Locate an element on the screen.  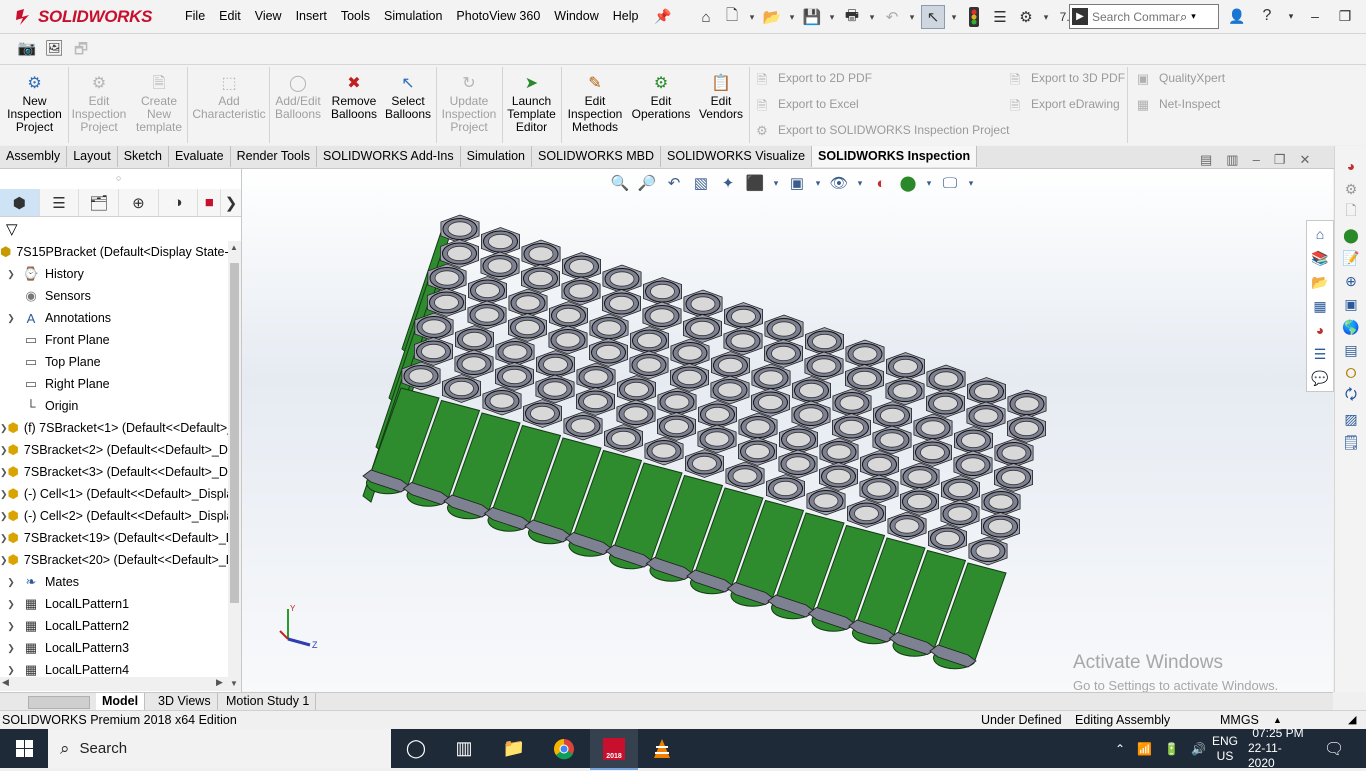
tab-solidworks-visualize: SOLIDWORKS Visualize is located at coordinates (737, 156).